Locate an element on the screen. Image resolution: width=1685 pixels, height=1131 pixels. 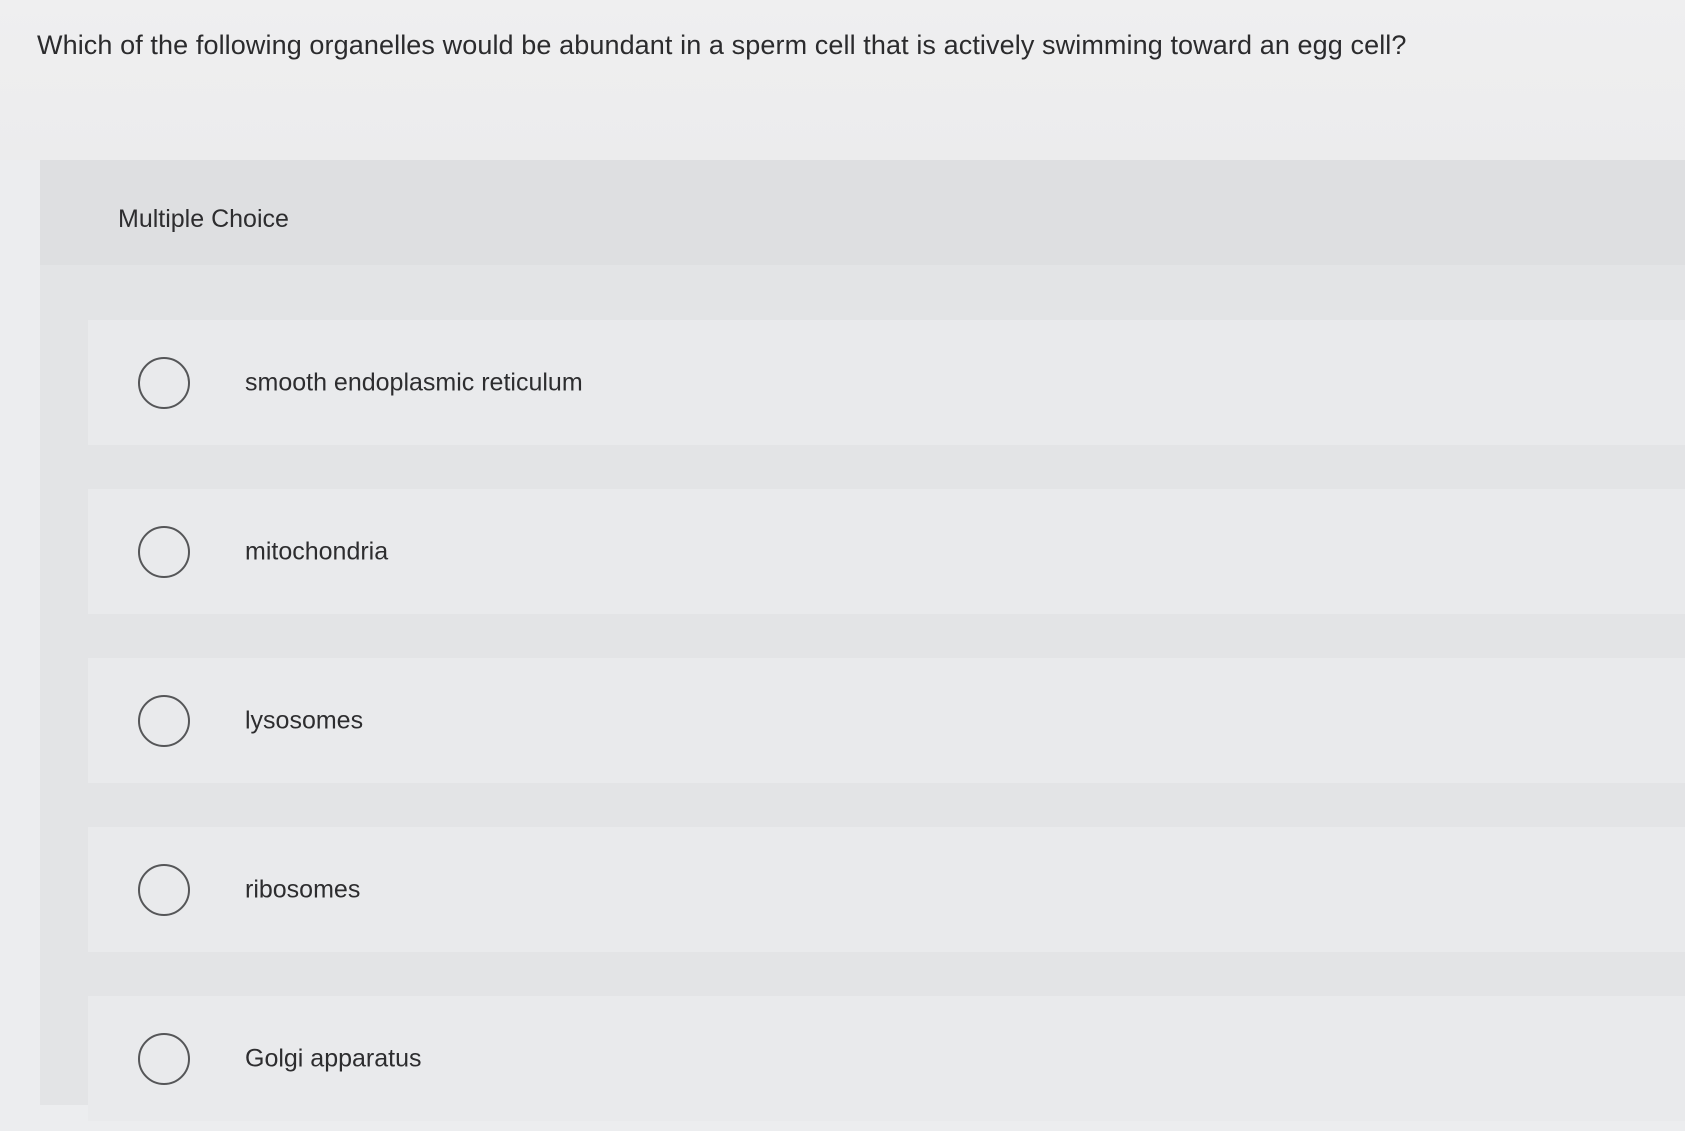
answer-option: smooth endoplasmic reticulum is located at coordinates (886, 382).